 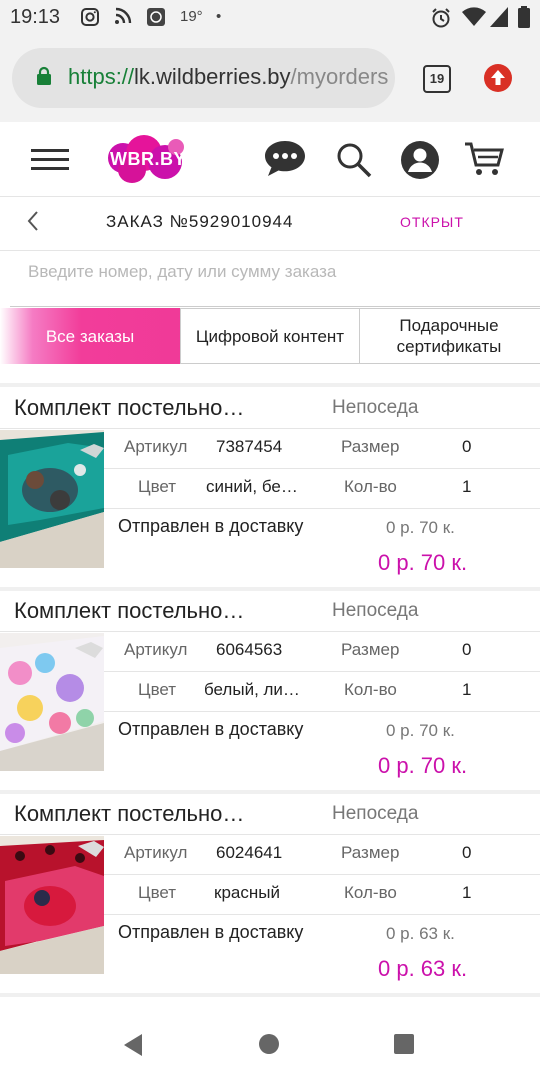 What do you see at coordinates (441, 18) in the screenshot?
I see `alarm-icon` at bounding box center [441, 18].